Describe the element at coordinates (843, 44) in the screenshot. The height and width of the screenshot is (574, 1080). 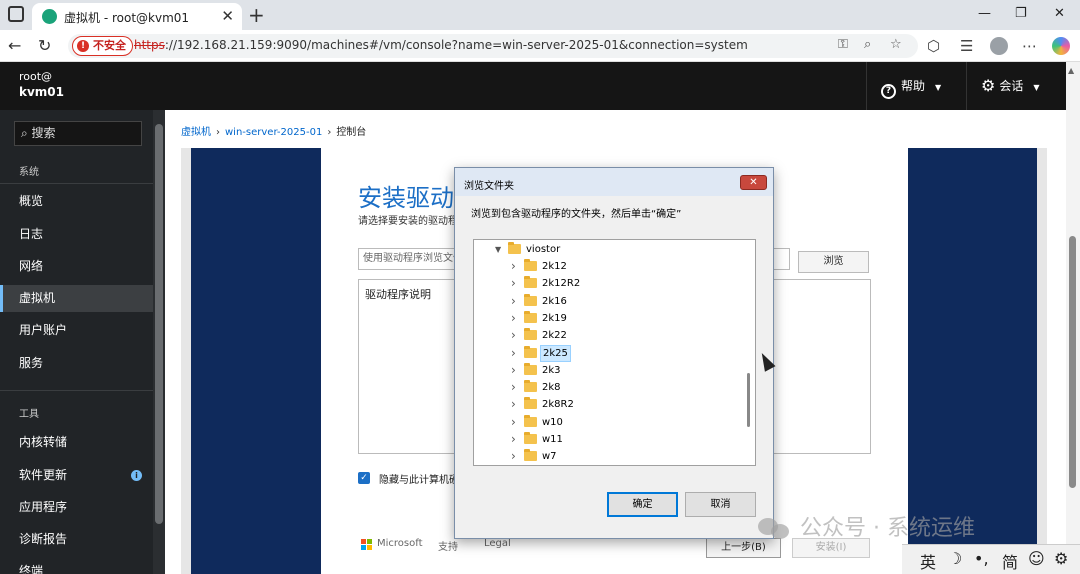
I see `key-icon: ⚿` at that location.